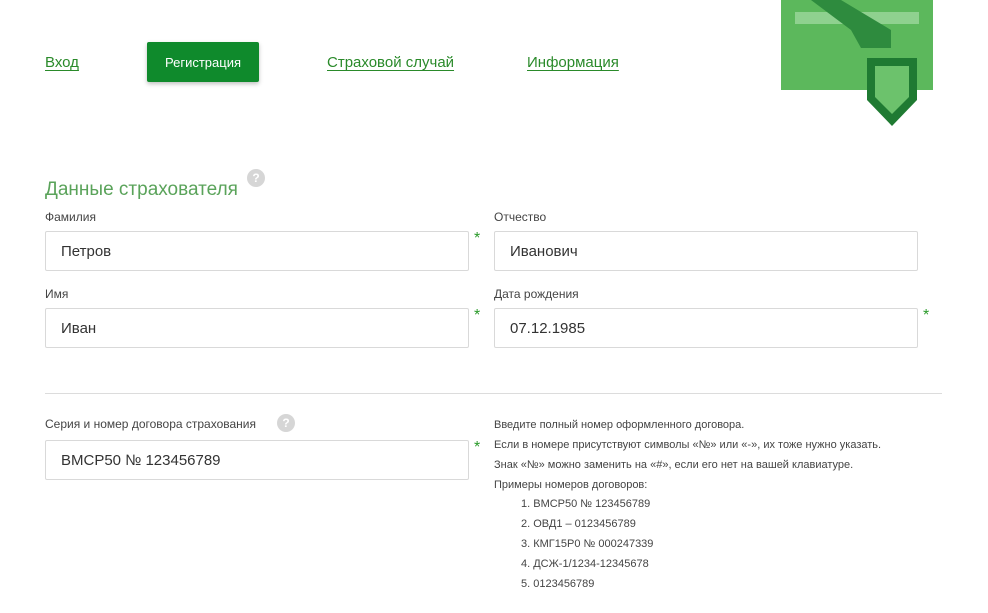  Describe the element at coordinates (520, 217) in the screenshot. I see `patronymic-label: Отчество` at that location.